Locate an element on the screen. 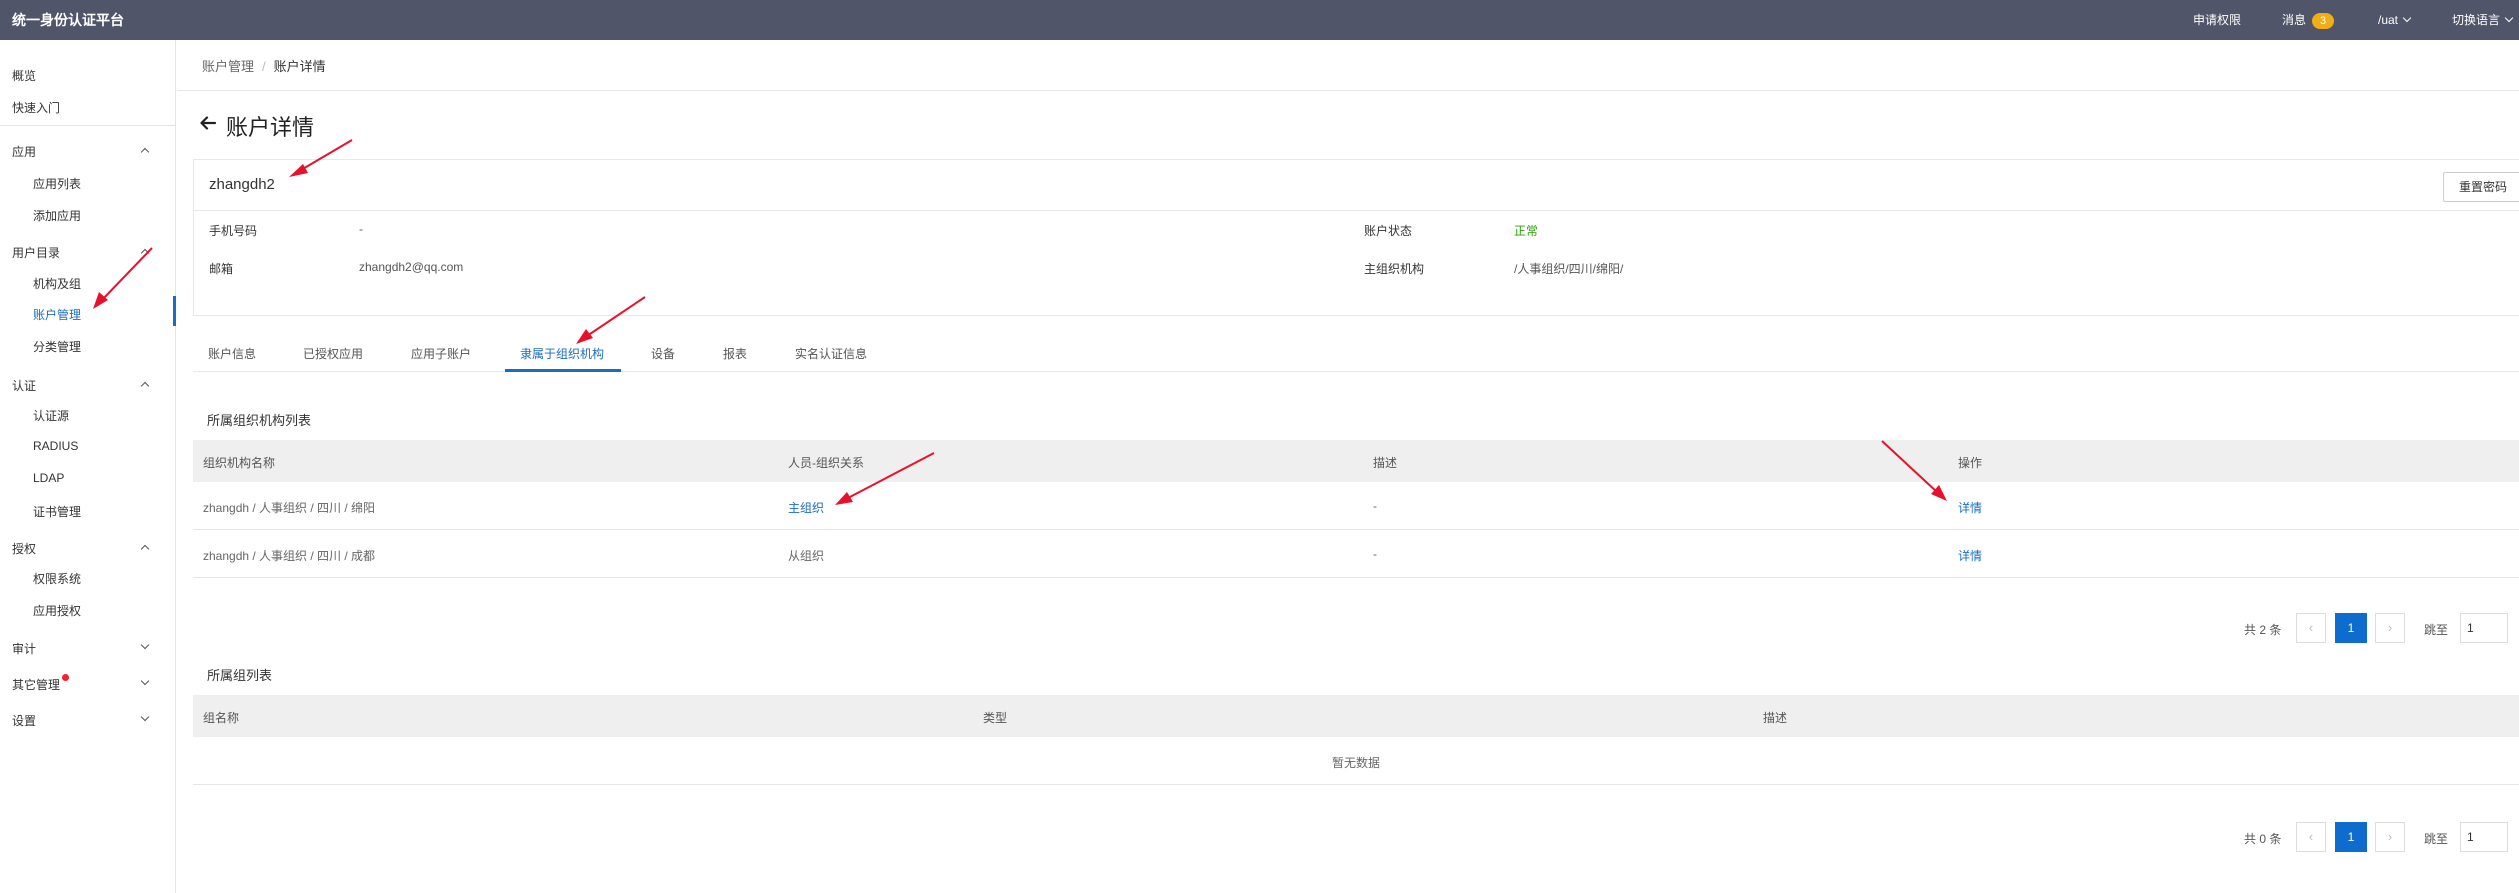 The image size is (2519, 893). language-dropdown: 切换语言 is located at coordinates (2483, 20).